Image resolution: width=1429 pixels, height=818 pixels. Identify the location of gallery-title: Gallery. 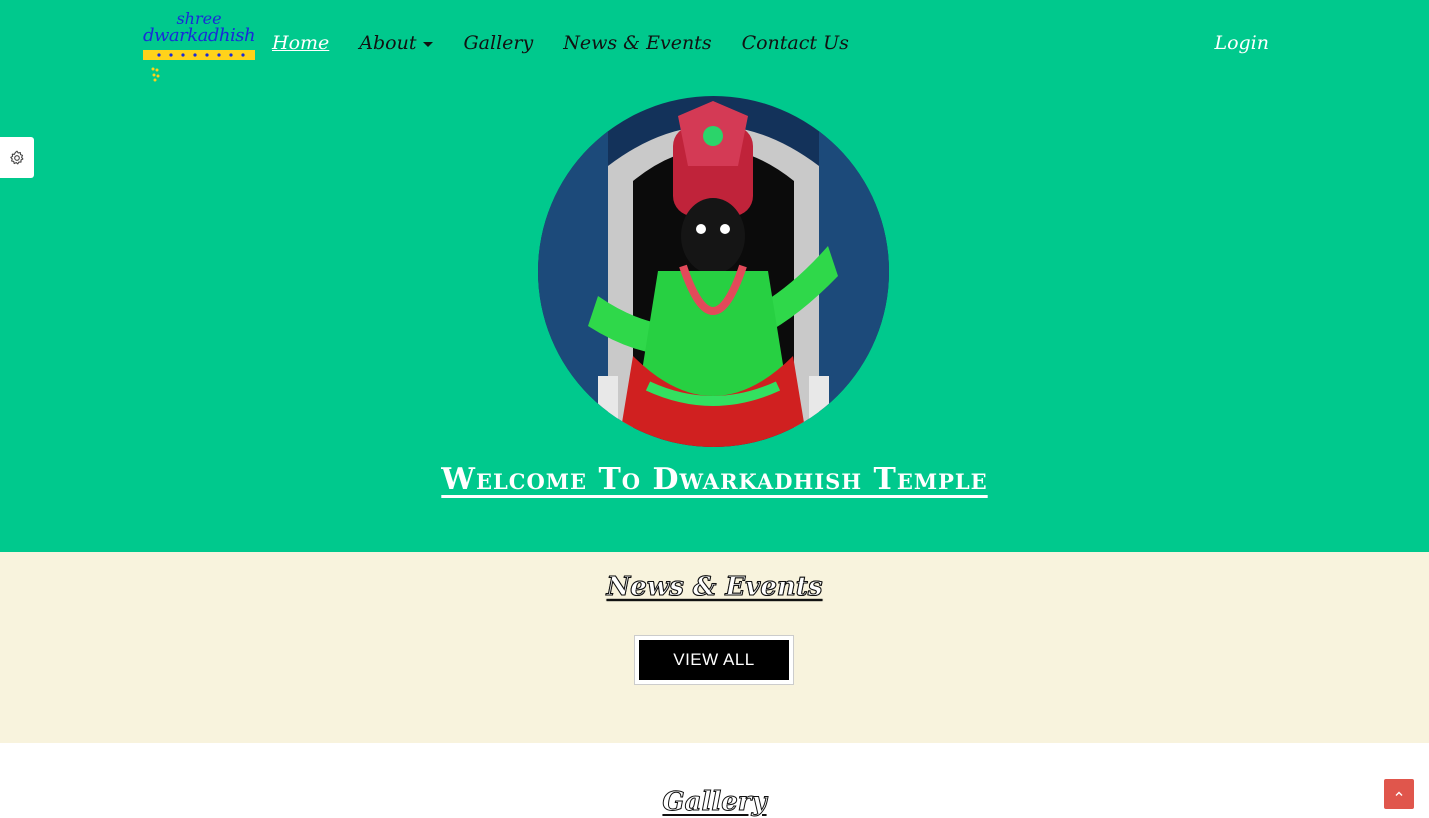
(714, 802).